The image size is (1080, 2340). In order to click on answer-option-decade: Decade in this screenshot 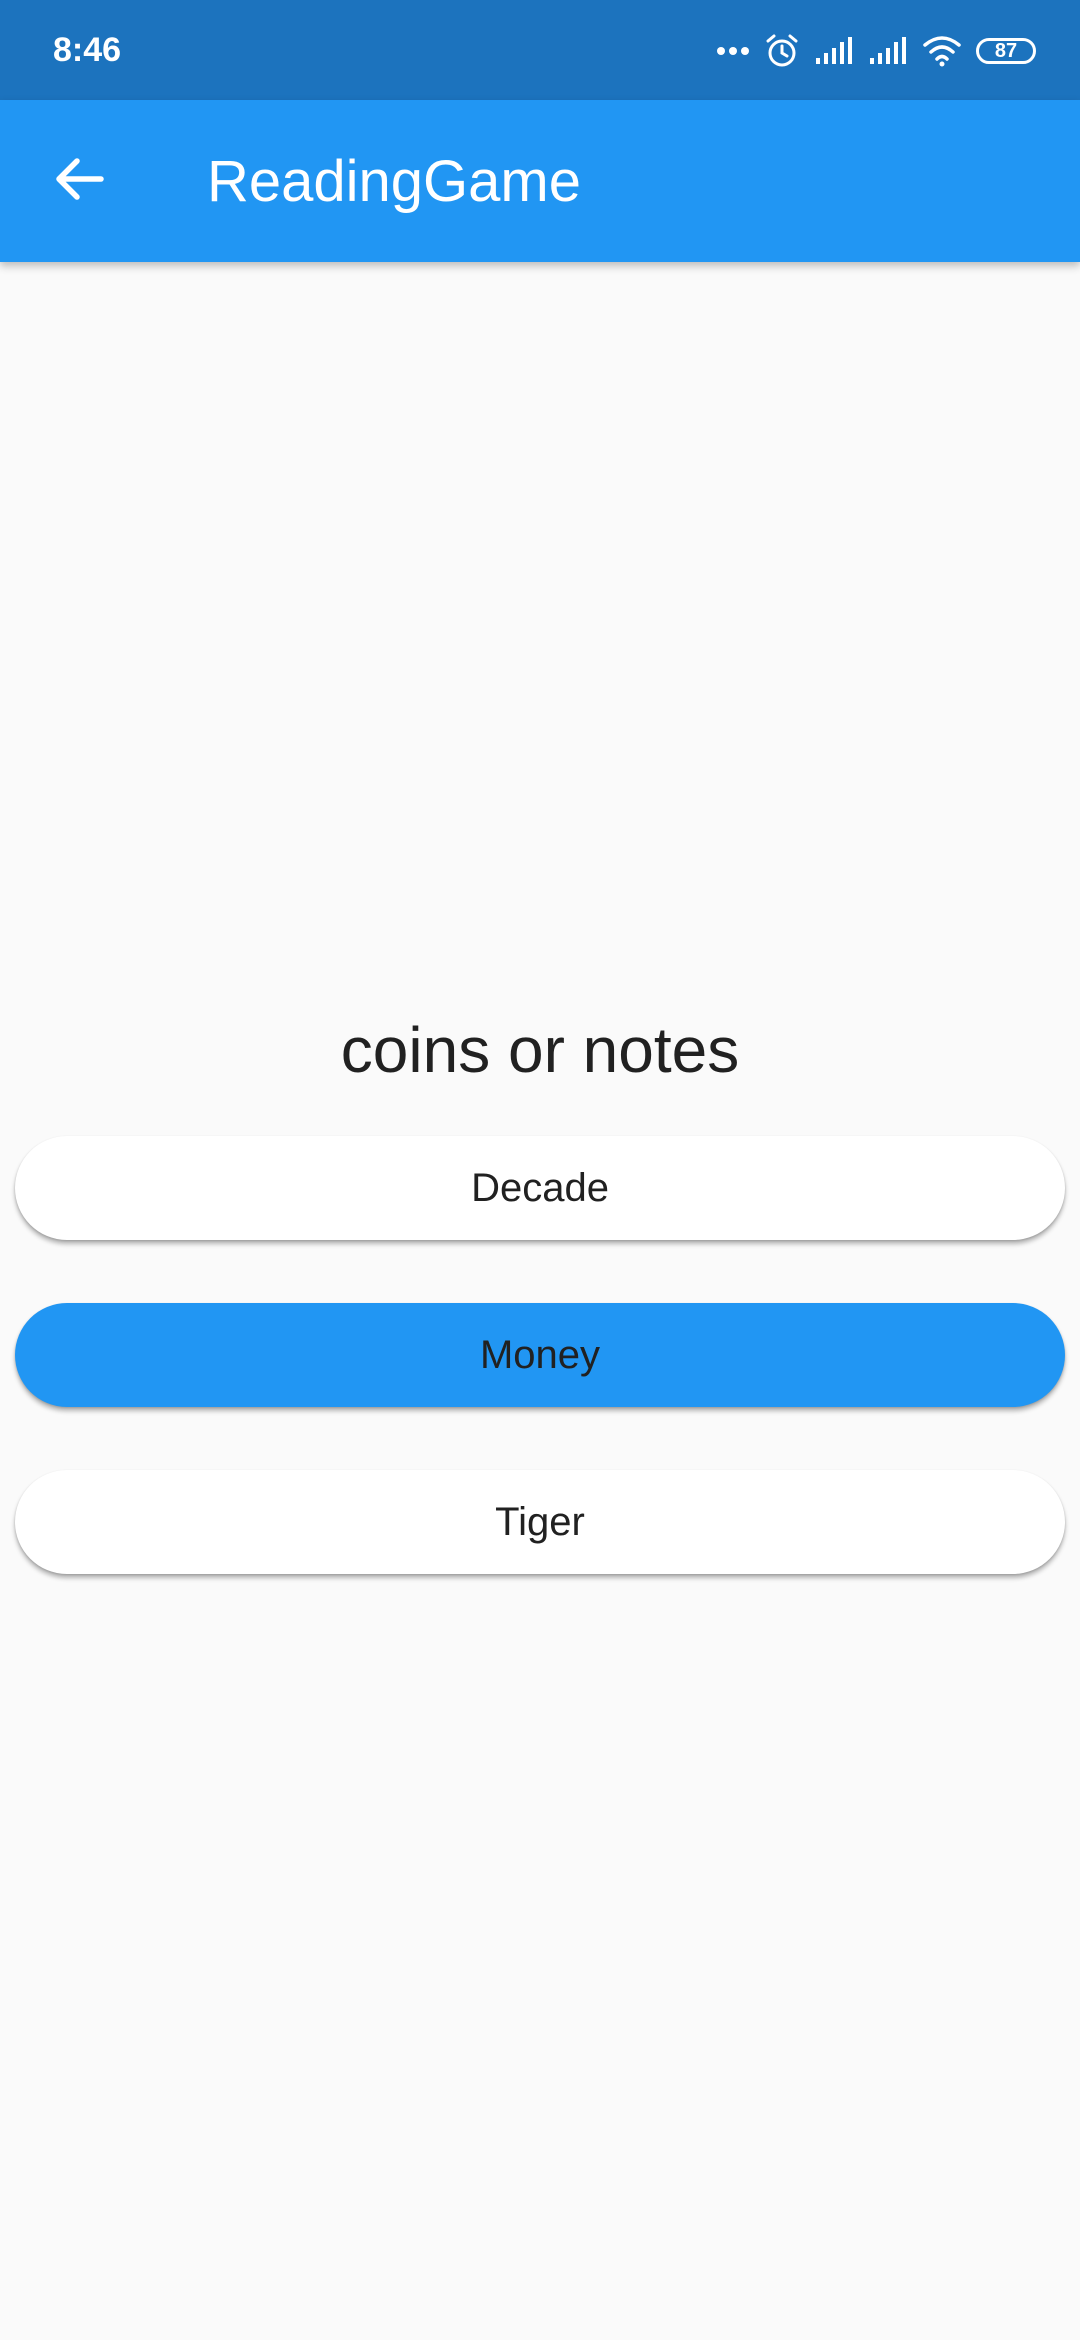, I will do `click(540, 1188)`.